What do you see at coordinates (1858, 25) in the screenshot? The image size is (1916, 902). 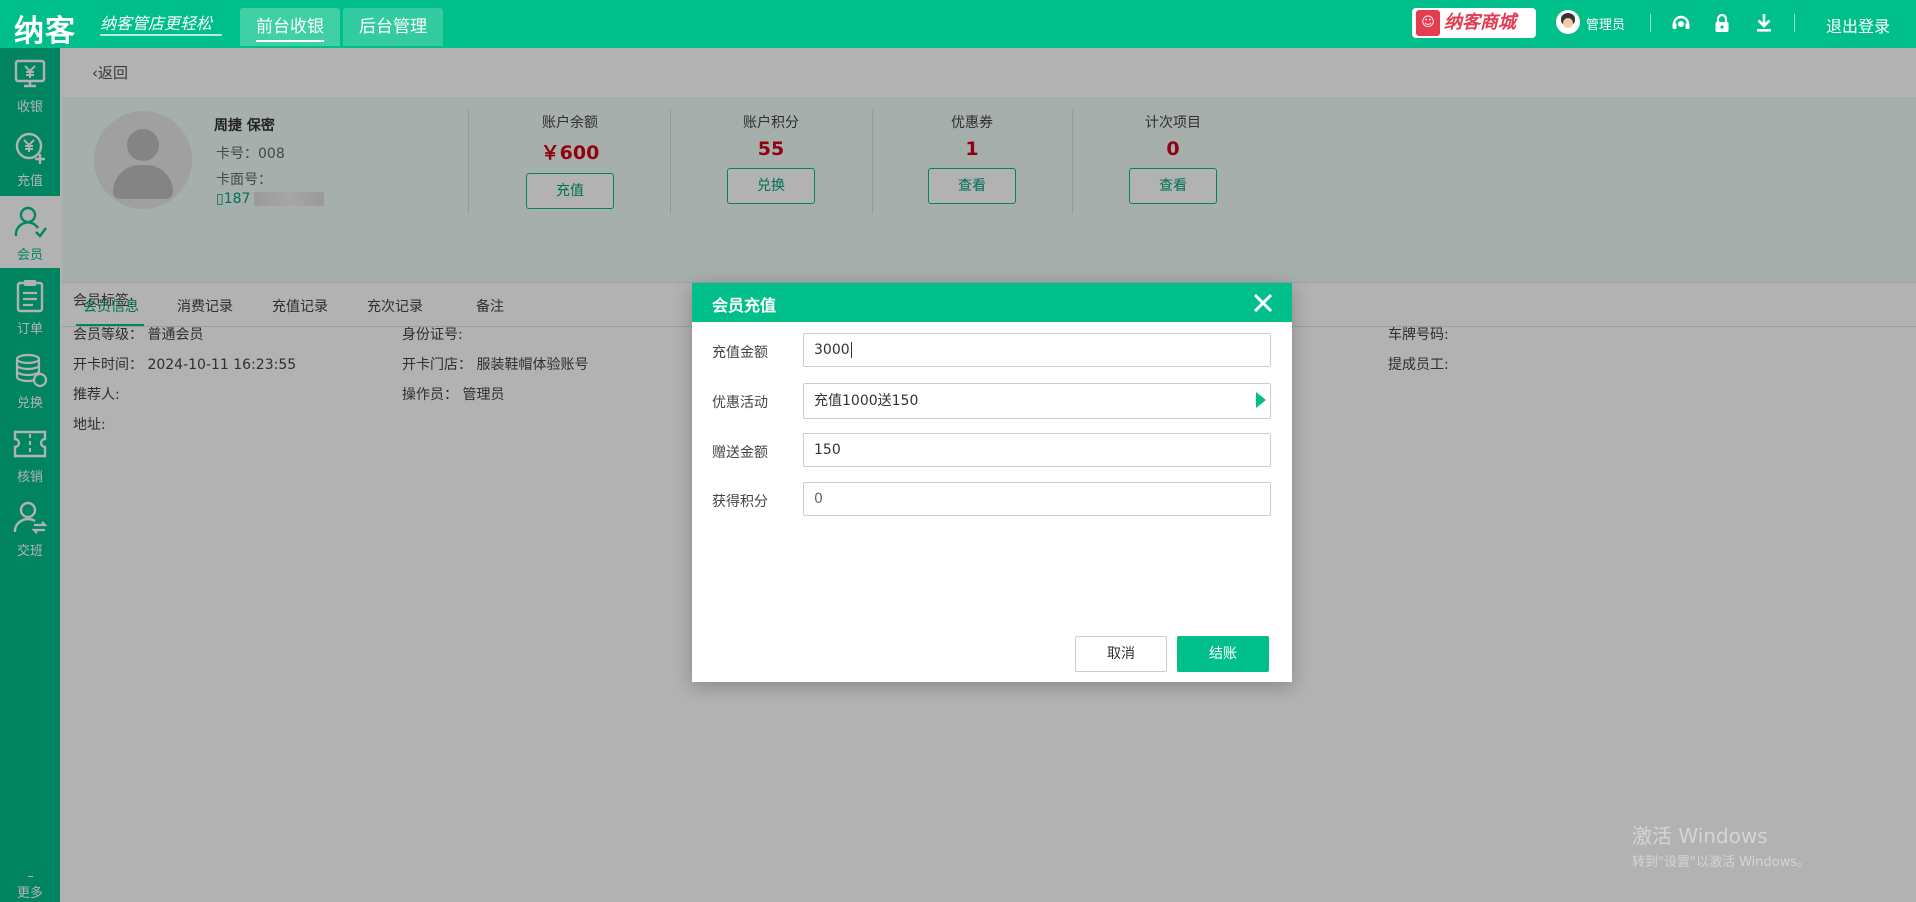 I see `logout-button: 退出登录` at bounding box center [1858, 25].